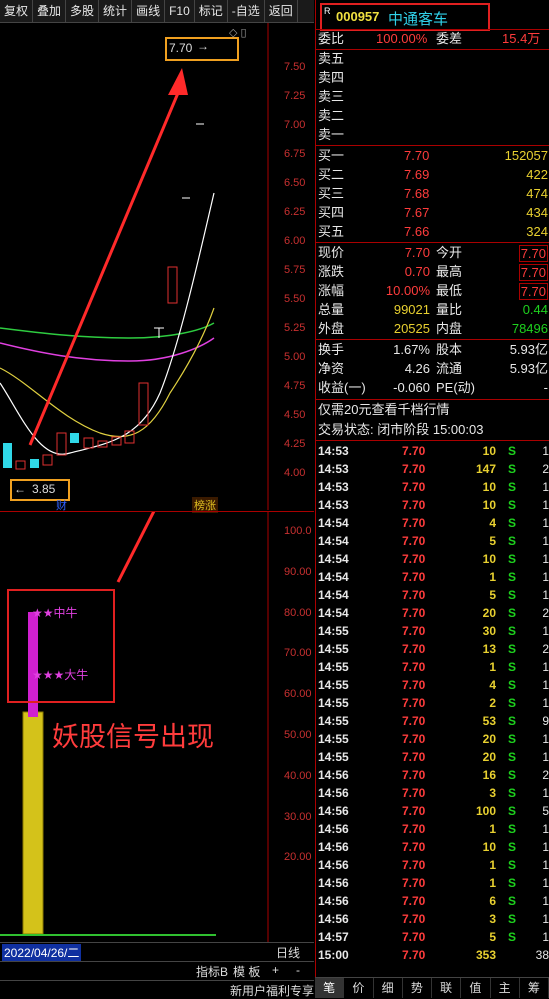 The height and width of the screenshot is (999, 549). Describe the element at coordinates (489, 505) in the screenshot. I see `tick-volume: 10` at that location.